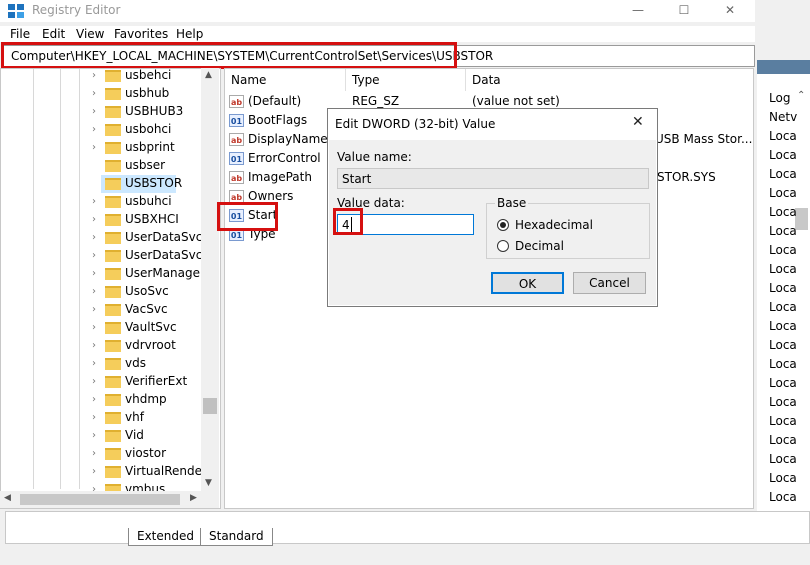 This screenshot has height=565, width=810. I want to click on tree-item: › UserDataSvc_8, so click(154, 256).